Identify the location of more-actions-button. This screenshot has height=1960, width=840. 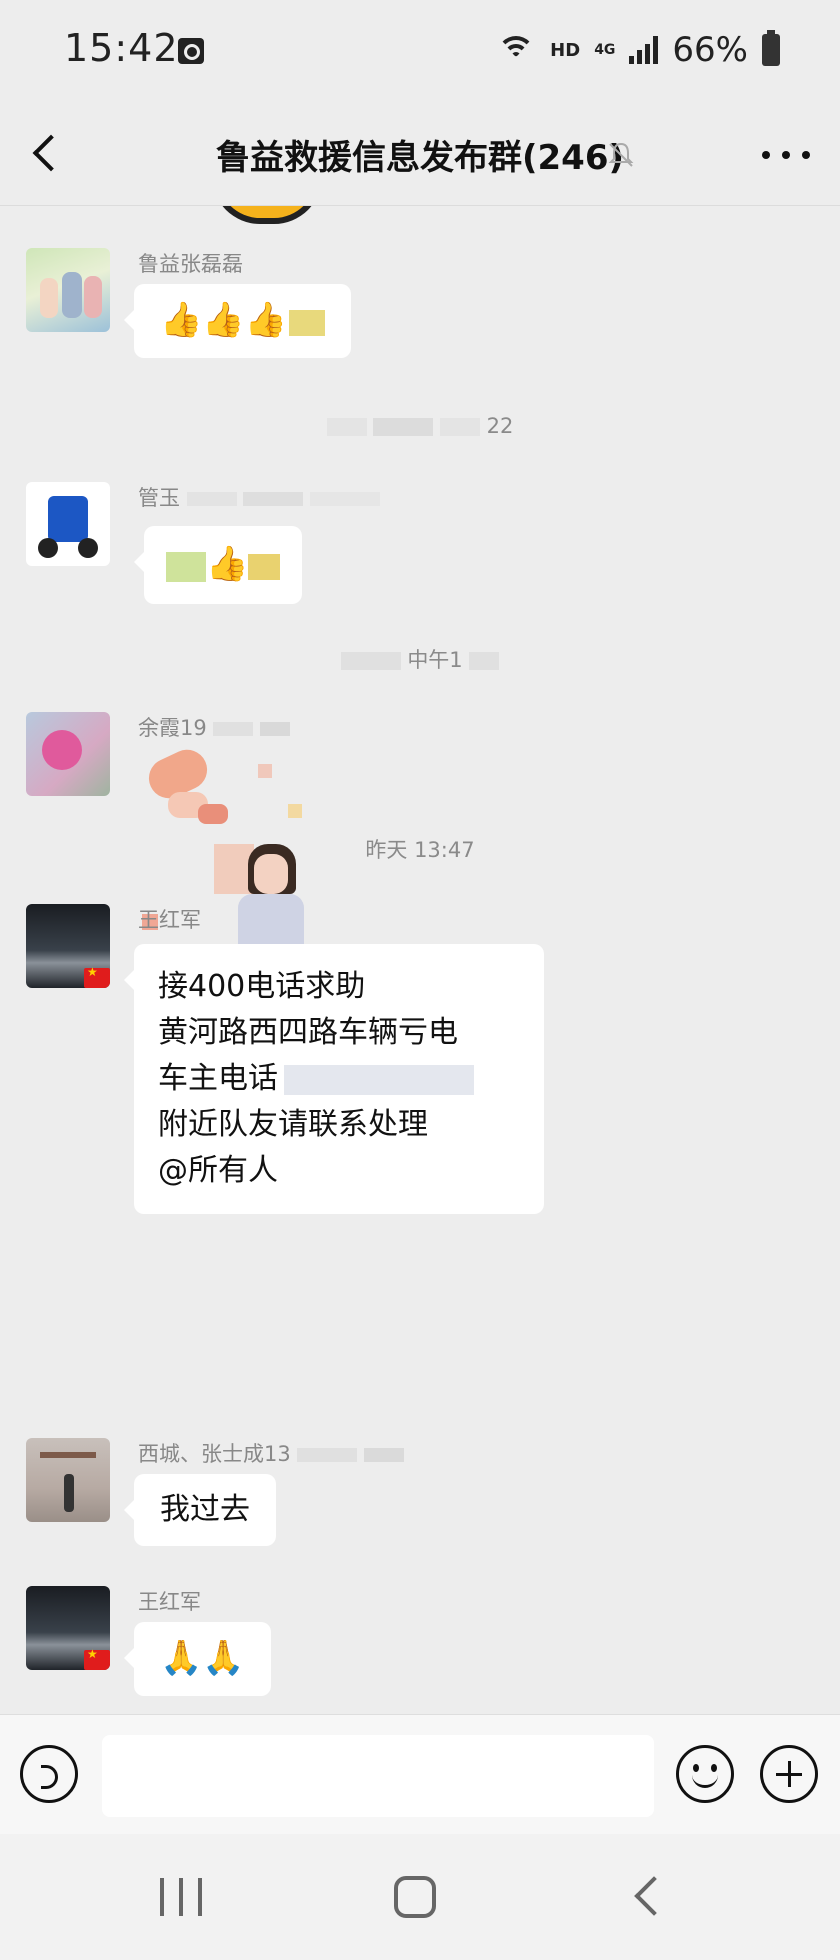
(789, 1774).